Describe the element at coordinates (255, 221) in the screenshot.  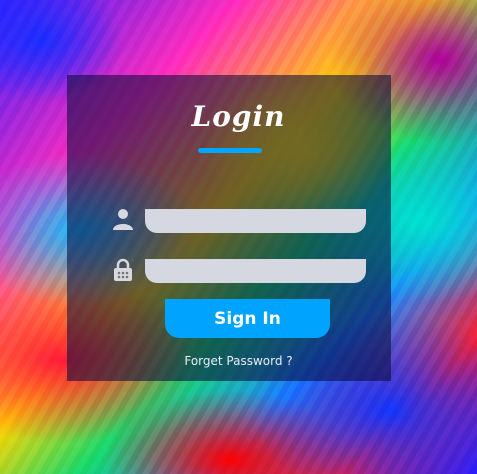
I see `username-input` at that location.